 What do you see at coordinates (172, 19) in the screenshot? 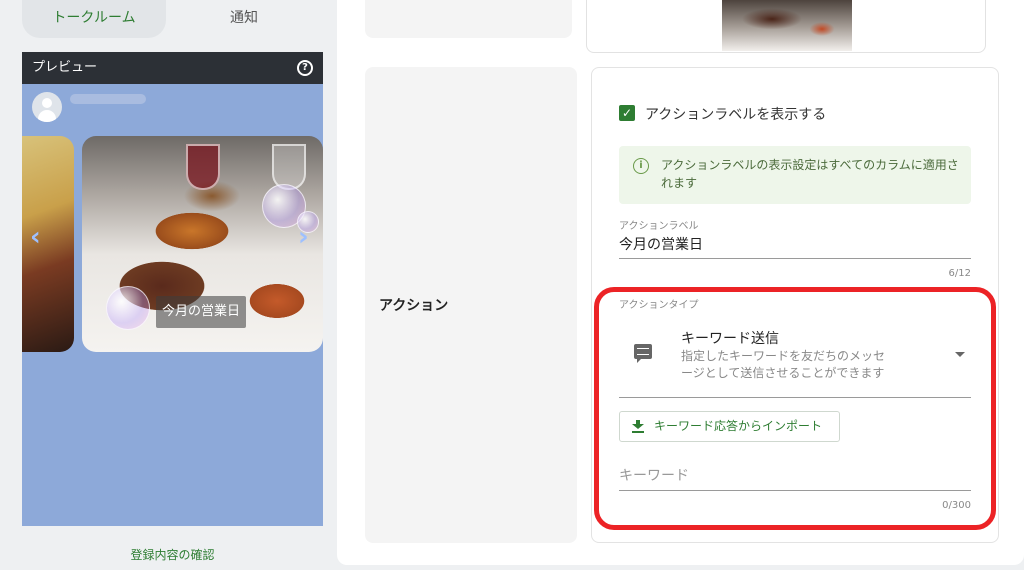
I see `tab-bar: トークルーム 通知` at bounding box center [172, 19].